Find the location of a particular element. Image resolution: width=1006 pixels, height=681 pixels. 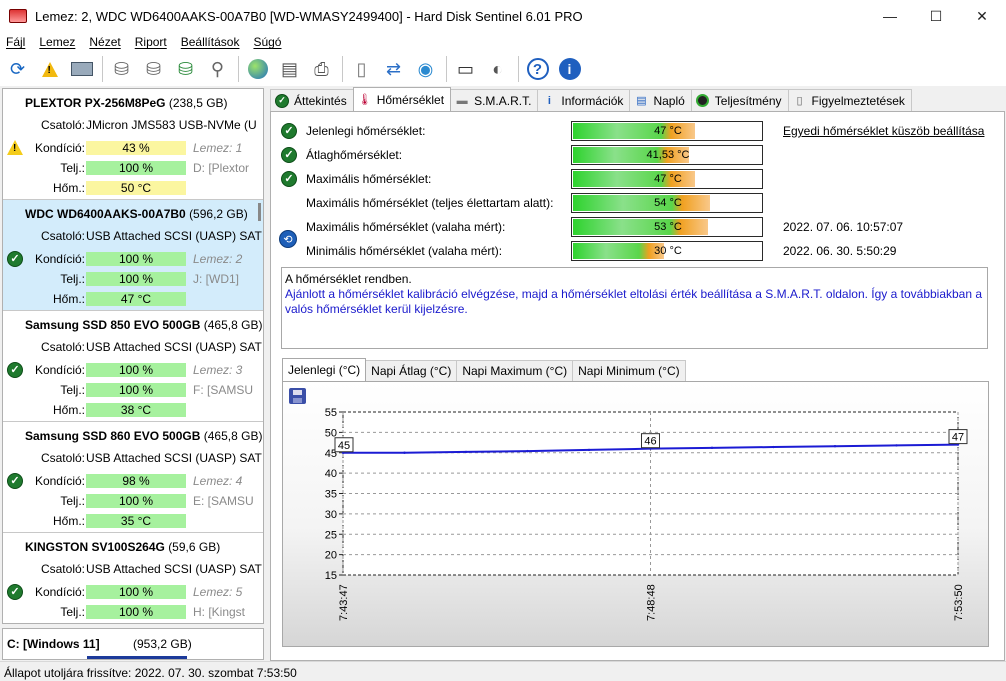

send-report-icon: ▤ is located at coordinates (289, 69).